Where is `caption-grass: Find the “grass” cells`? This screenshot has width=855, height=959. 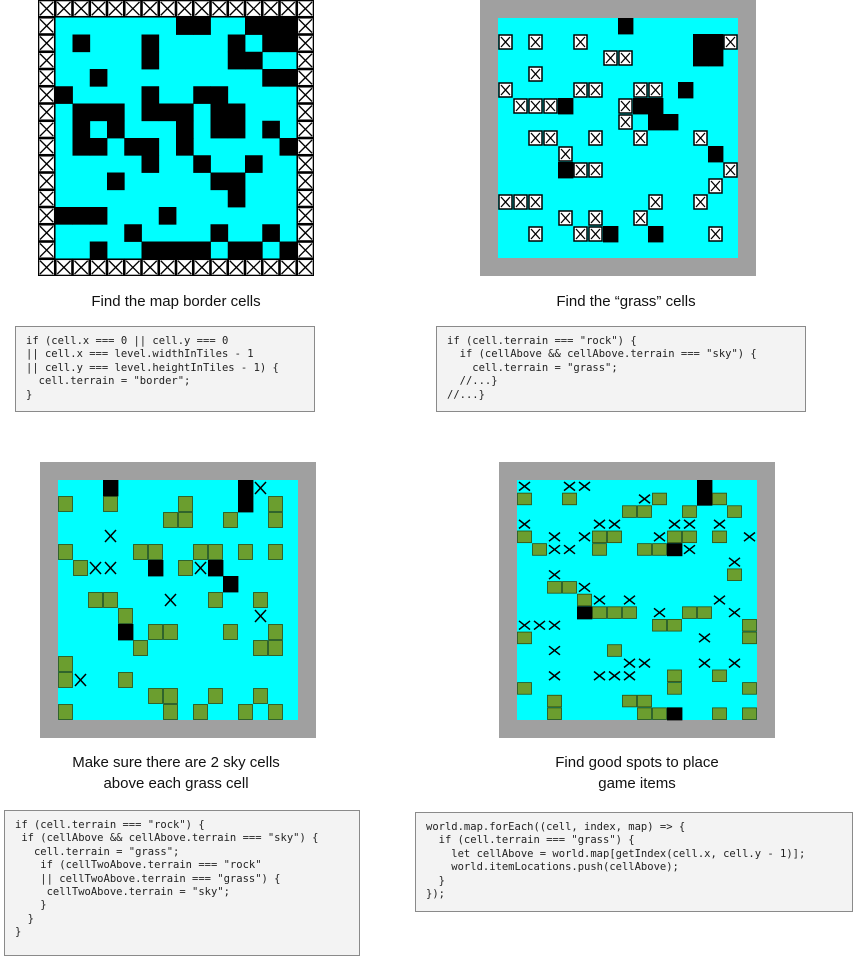 caption-grass: Find the “grass” cells is located at coordinates (626, 301).